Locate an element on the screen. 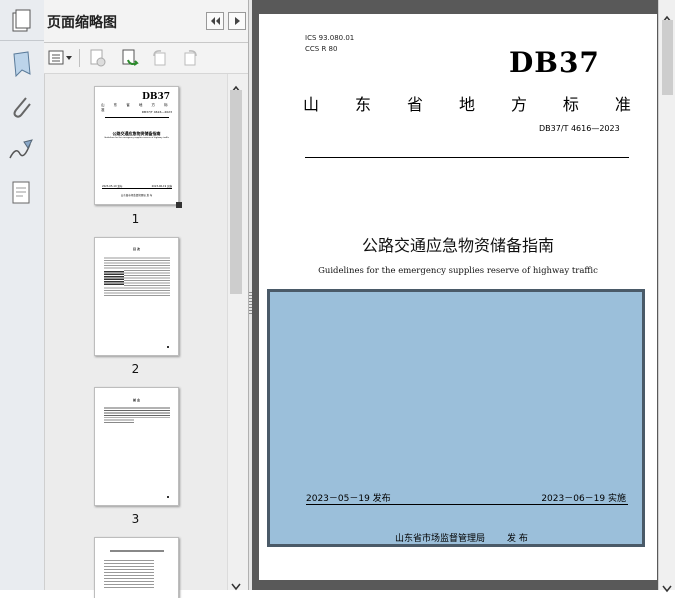 Image resolution: width=675 pixels, height=598 pixels. document-properties-icon is located at coordinates (21, 193).